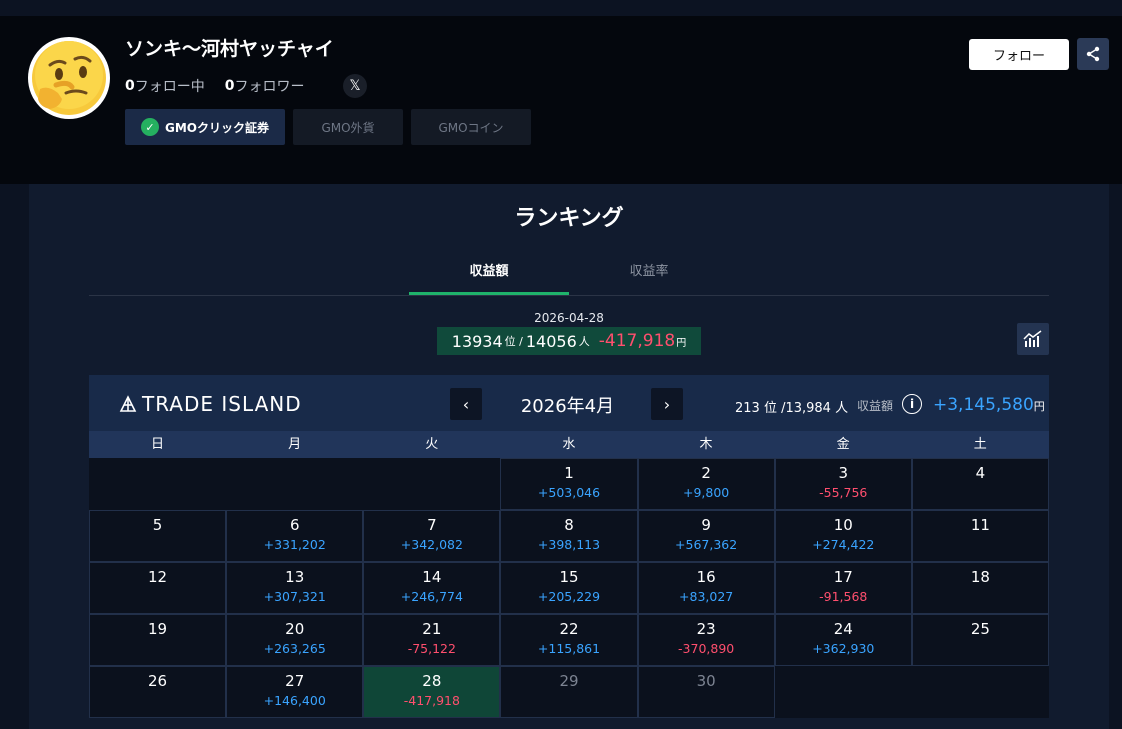  I want to click on day-pl: +567,362, so click(706, 544).